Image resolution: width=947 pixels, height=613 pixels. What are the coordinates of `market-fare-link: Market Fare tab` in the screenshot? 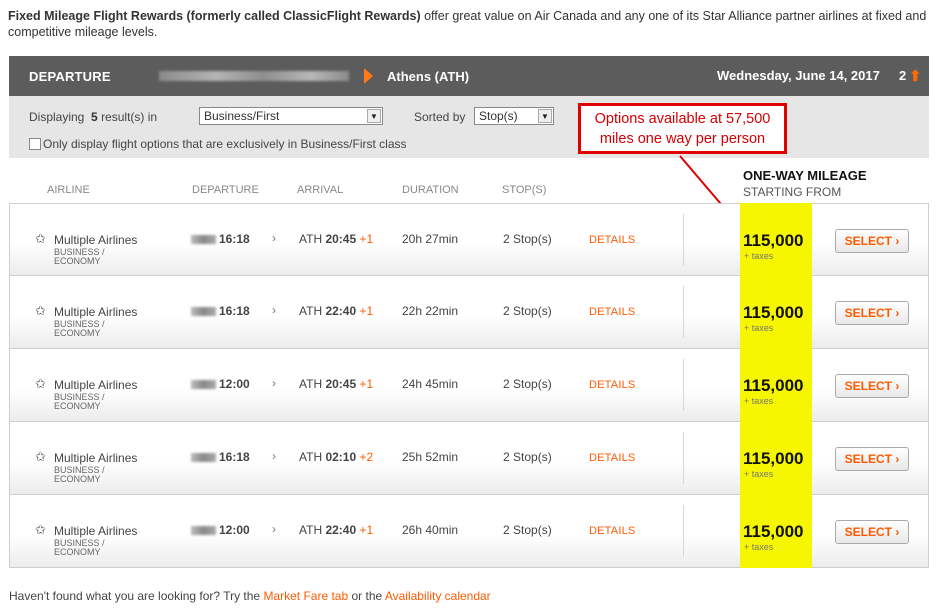 It's located at (305, 596).